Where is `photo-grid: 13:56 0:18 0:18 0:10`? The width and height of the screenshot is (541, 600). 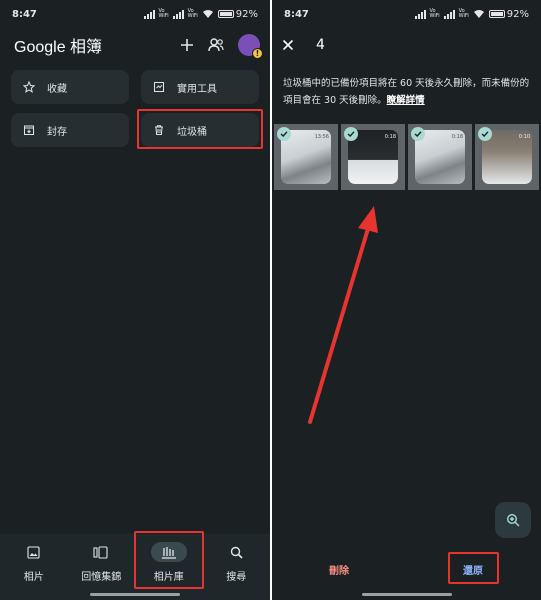
photo-grid: 13:56 0:18 0:18 0:10 is located at coordinates (406, 157).